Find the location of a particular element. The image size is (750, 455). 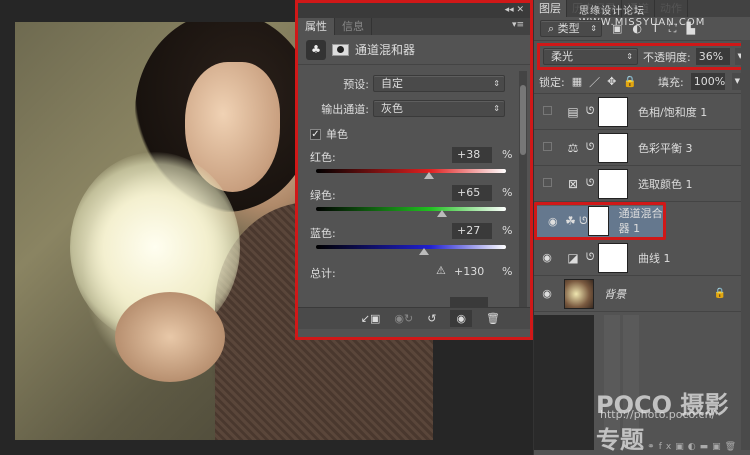

color-balance-icon: ⚖ is located at coordinates (573, 147).